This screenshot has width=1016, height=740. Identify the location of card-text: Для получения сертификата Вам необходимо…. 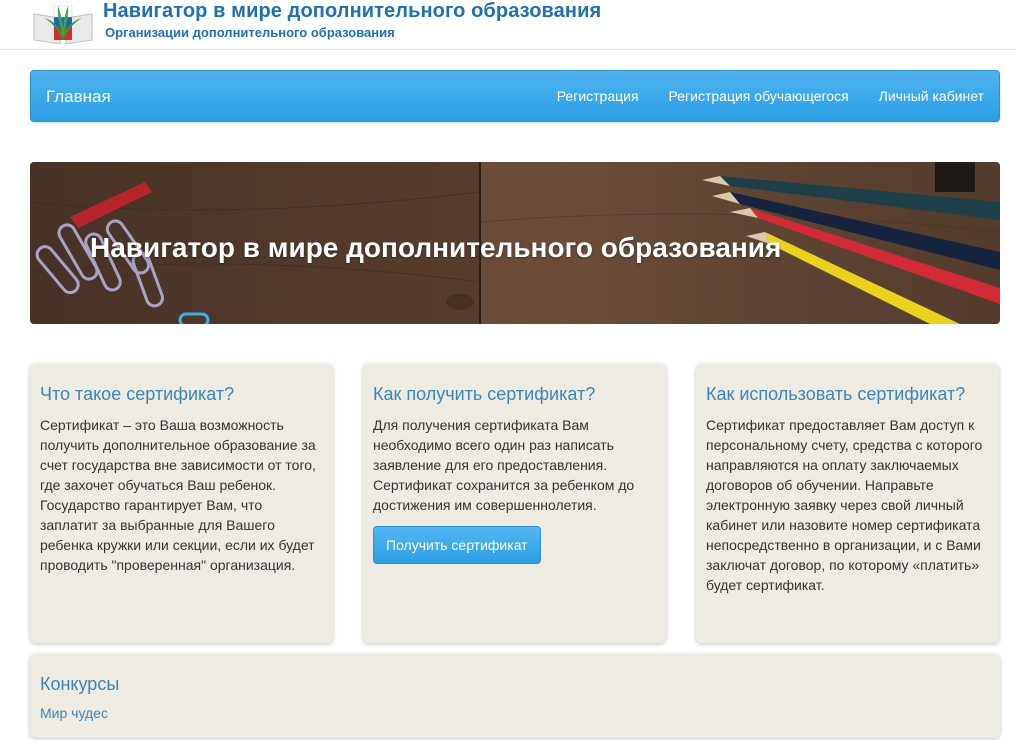
(504, 465).